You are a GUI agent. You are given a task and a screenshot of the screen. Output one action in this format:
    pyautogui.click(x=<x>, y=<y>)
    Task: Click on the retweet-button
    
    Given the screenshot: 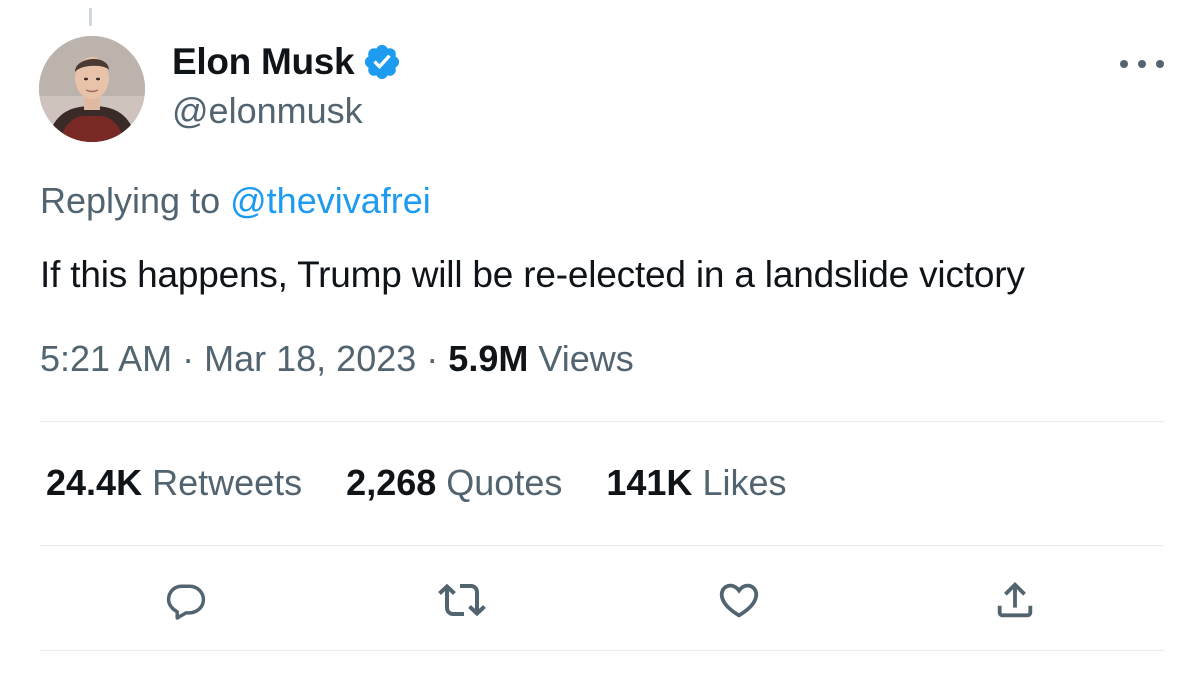 What is the action you would take?
    pyautogui.click(x=462, y=600)
    